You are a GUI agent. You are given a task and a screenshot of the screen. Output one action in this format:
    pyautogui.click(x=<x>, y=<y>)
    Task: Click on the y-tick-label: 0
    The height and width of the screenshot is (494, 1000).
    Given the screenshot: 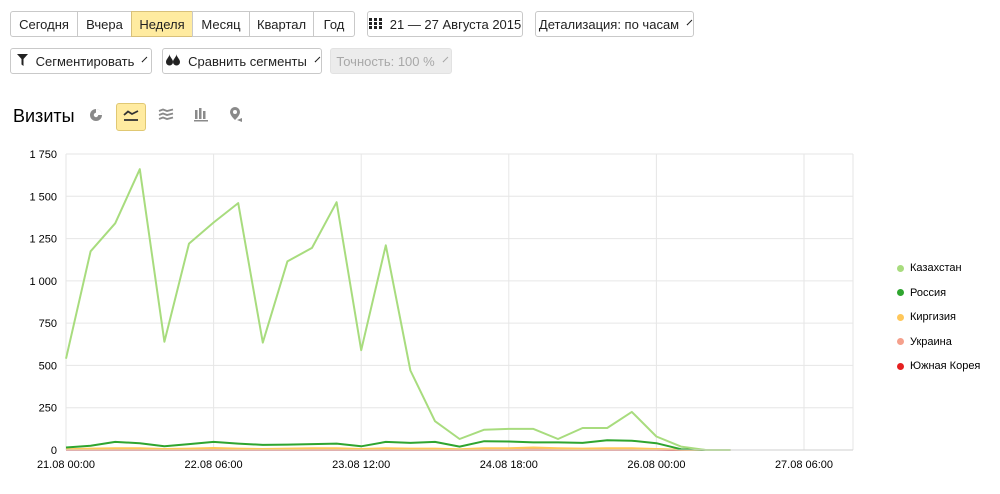 What is the action you would take?
    pyautogui.click(x=54, y=451)
    